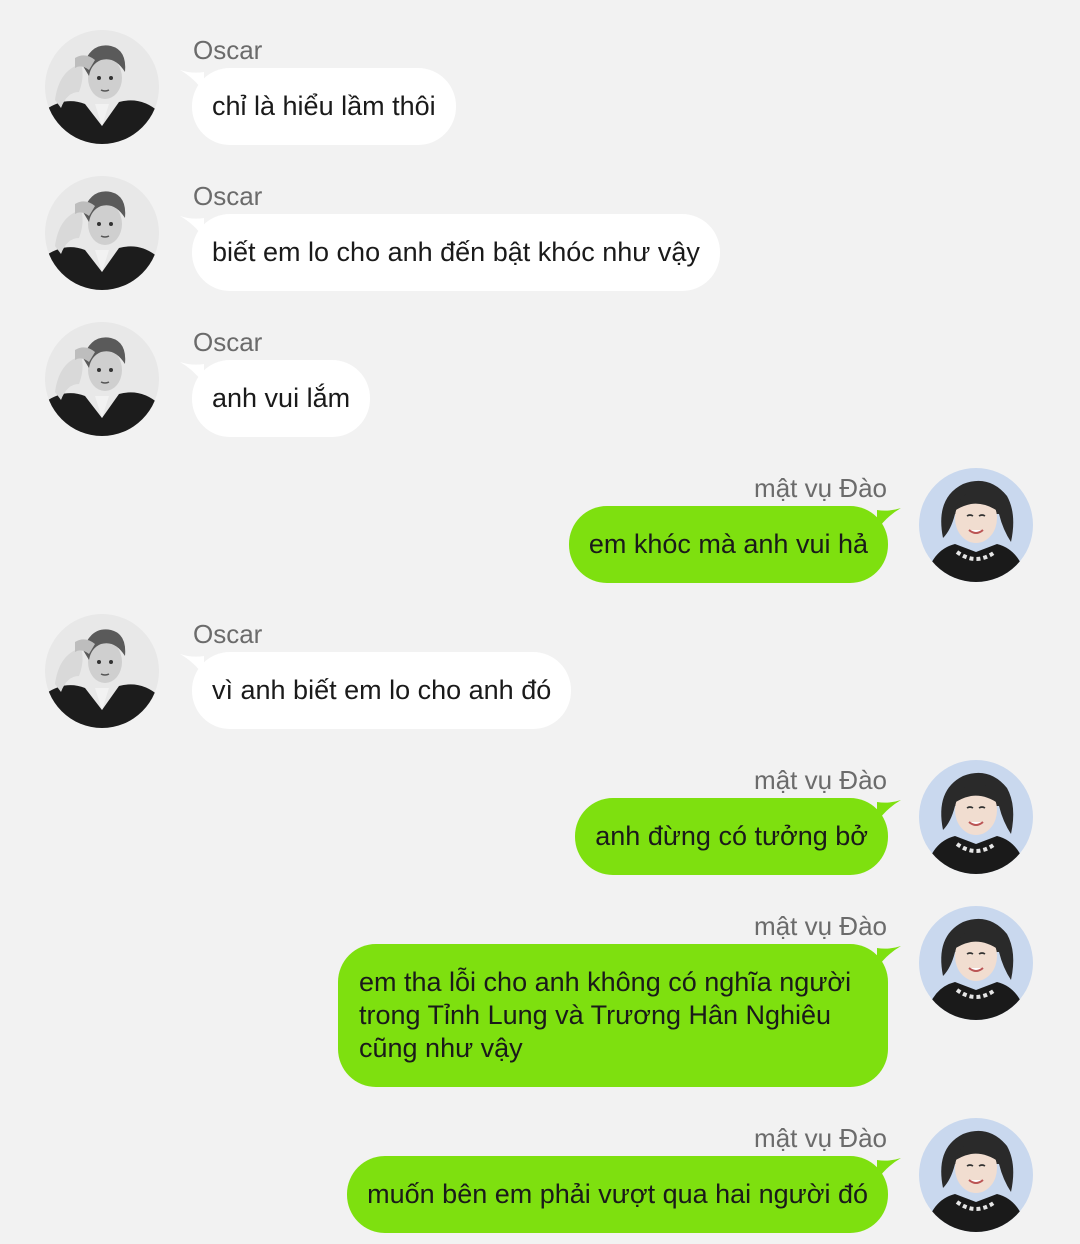 Image resolution: width=1080 pixels, height=1244 pixels. Describe the element at coordinates (281, 398) in the screenshot. I see `message-bubble: anh vui lắm` at that location.